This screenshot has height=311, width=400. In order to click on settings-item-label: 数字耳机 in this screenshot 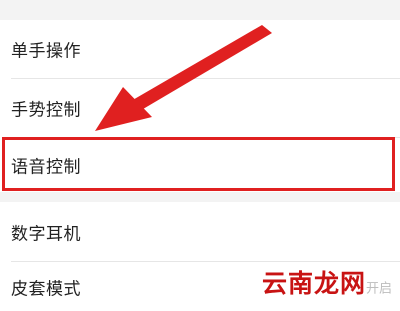, I will do `click(46, 234)`.